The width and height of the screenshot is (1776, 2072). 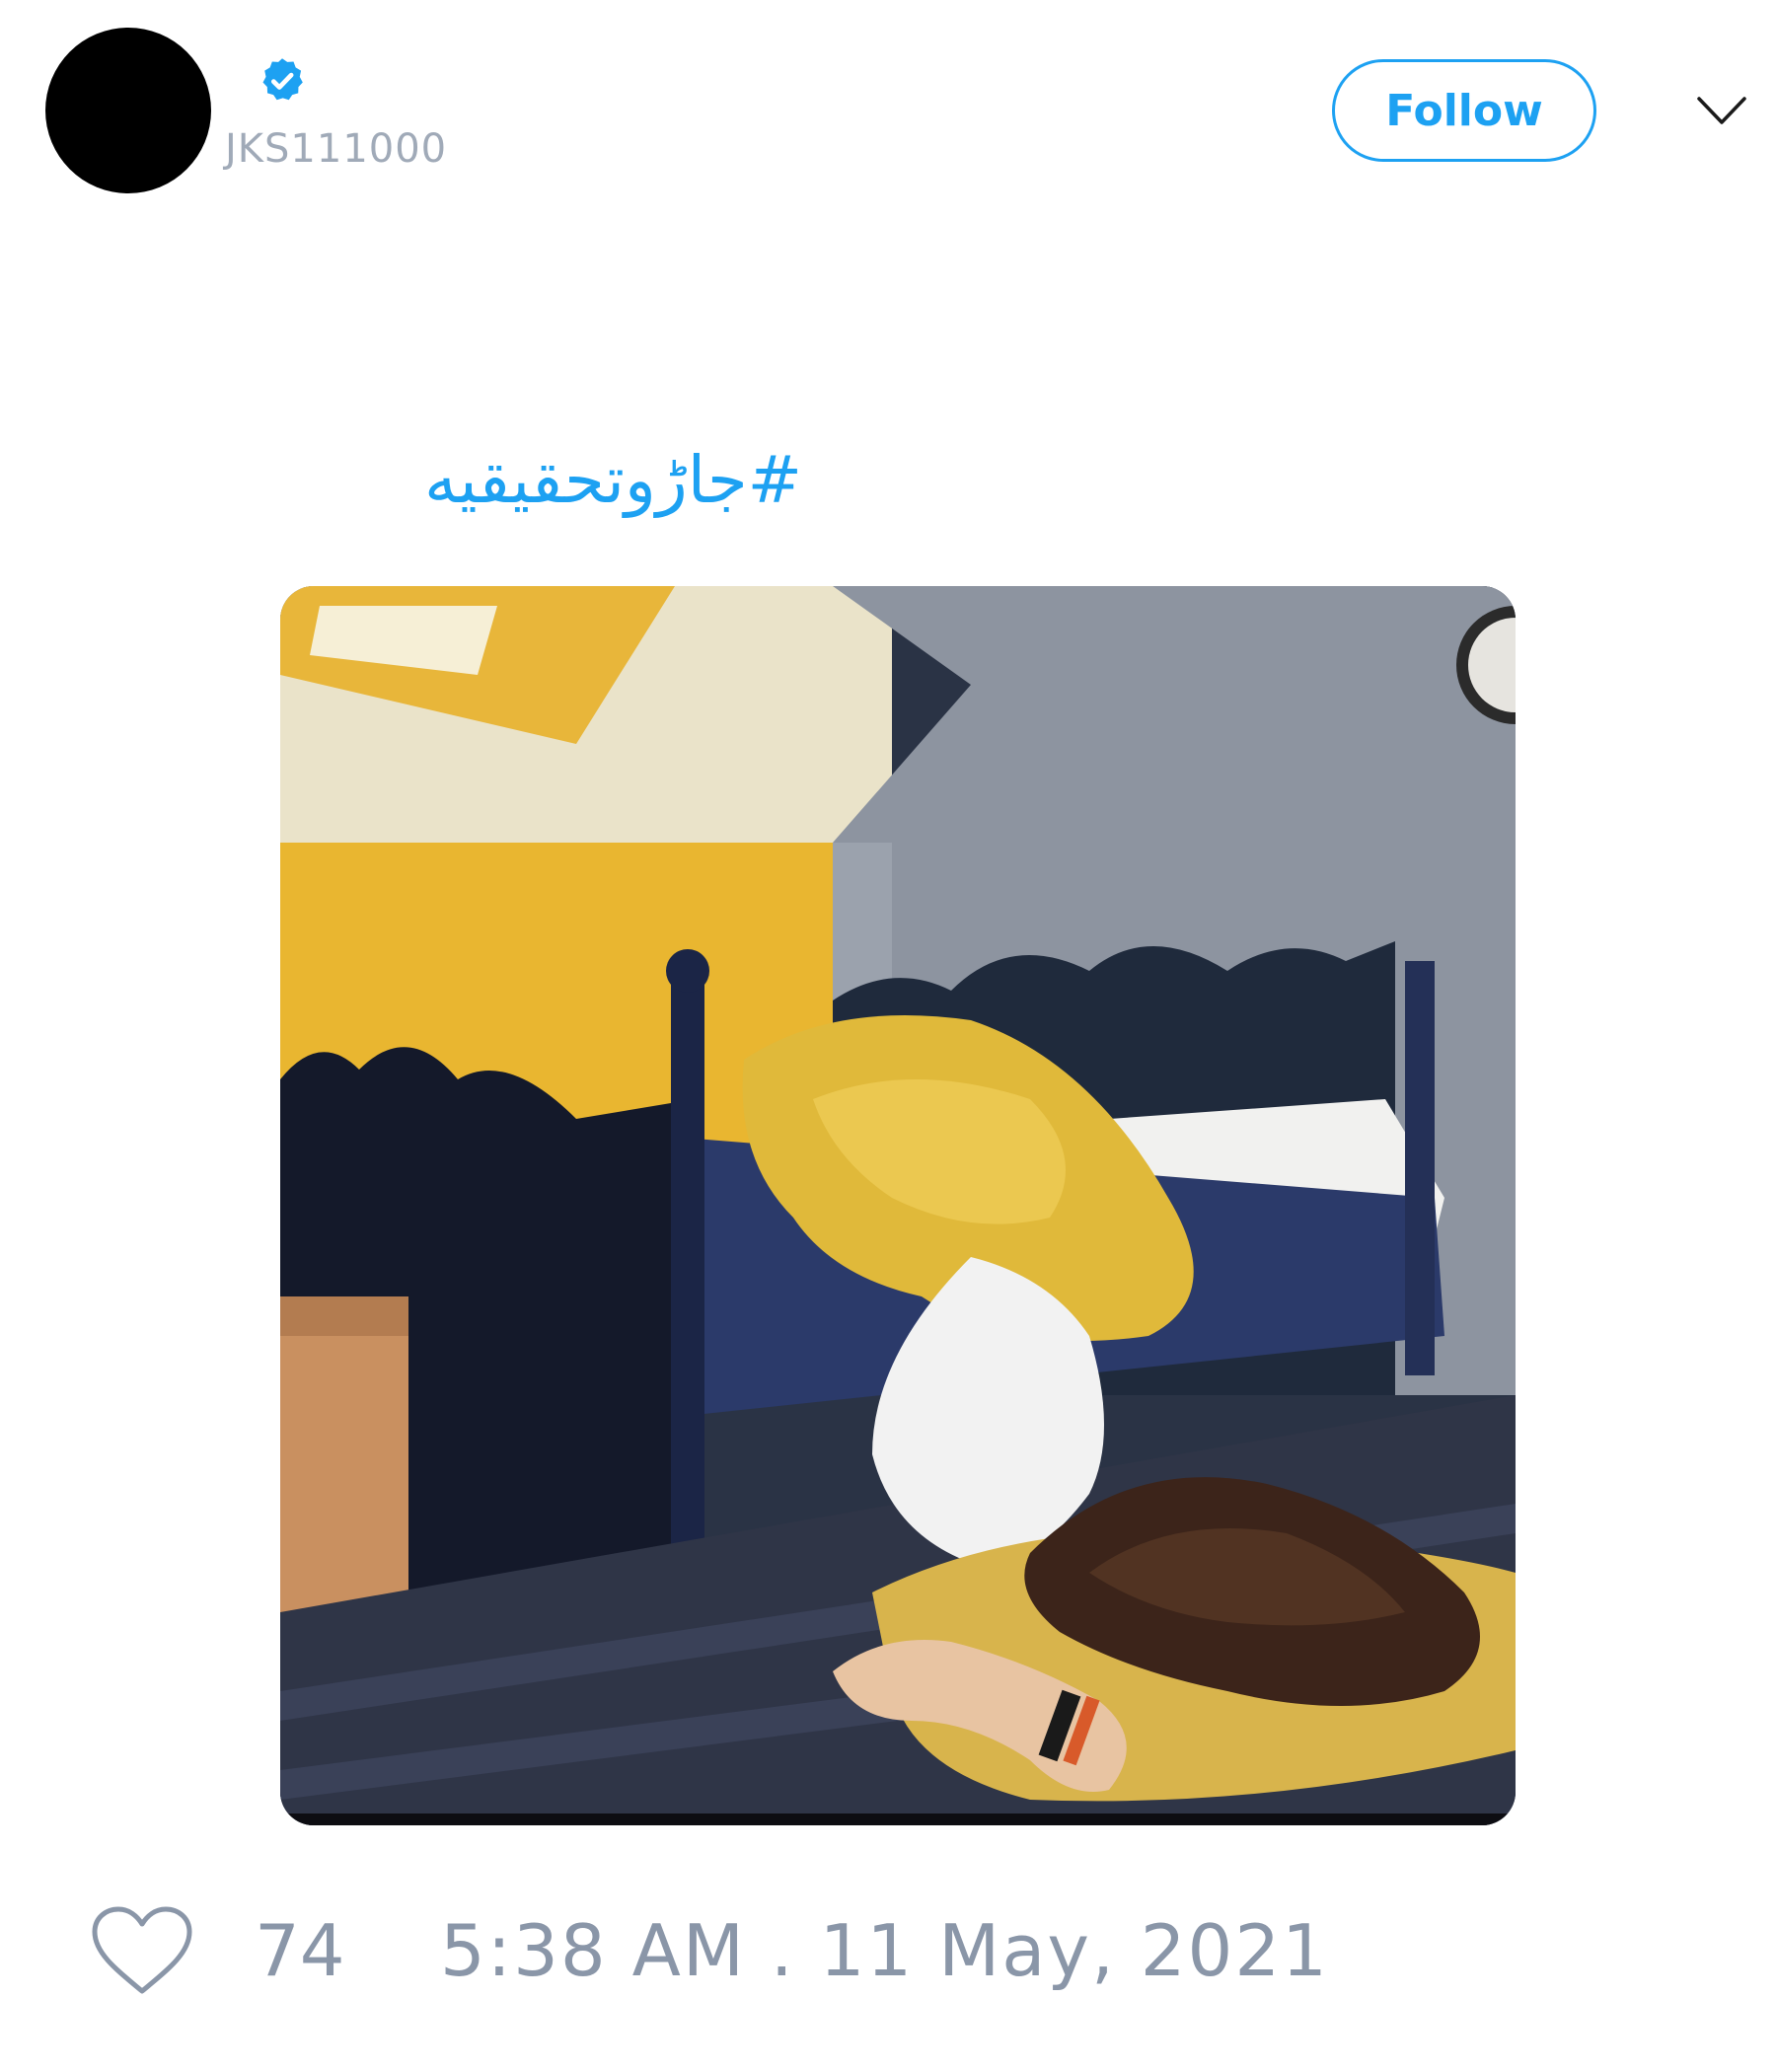 I want to click on author-handle: JKS111000, so click(x=336, y=149).